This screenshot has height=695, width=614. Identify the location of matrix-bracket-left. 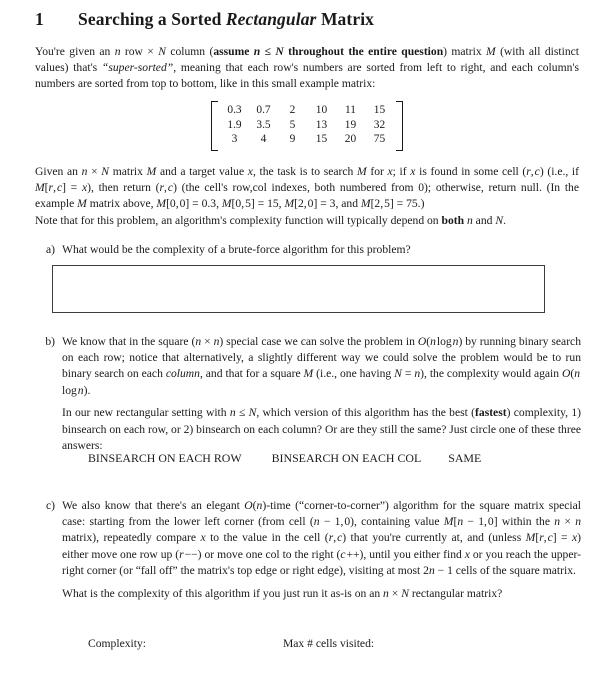
(214, 126).